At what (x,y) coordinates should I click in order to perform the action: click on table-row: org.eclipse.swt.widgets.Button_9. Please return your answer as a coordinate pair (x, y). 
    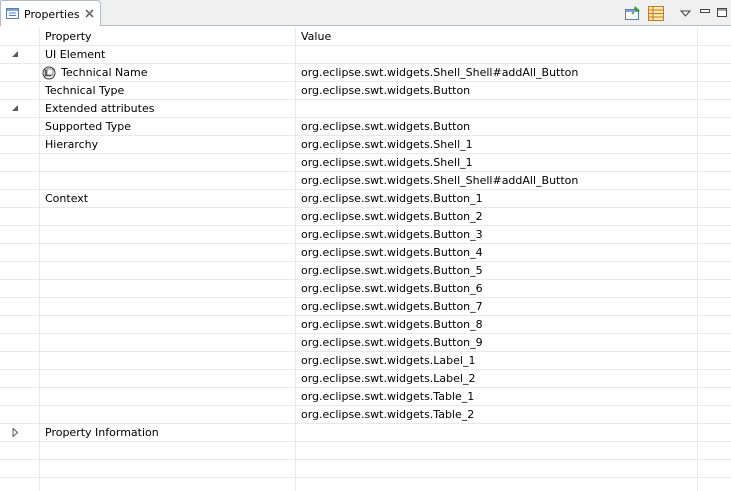
    Looking at the image, I should click on (365, 343).